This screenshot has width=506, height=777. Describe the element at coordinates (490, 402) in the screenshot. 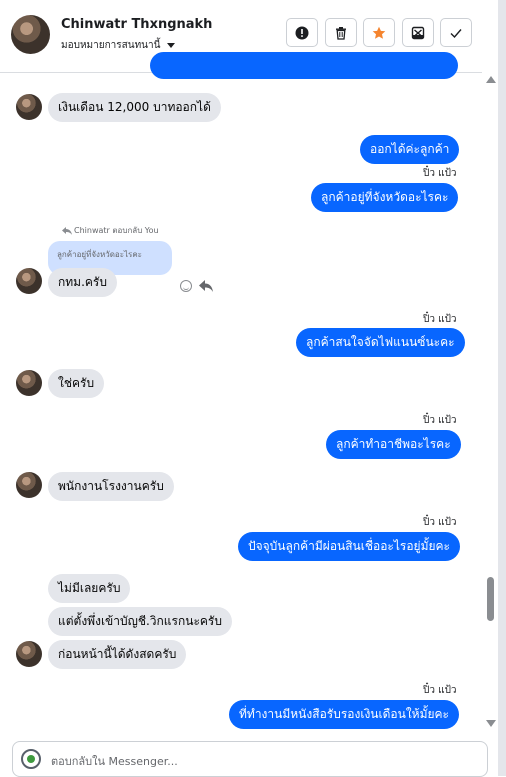

I see `scrollbar` at that location.